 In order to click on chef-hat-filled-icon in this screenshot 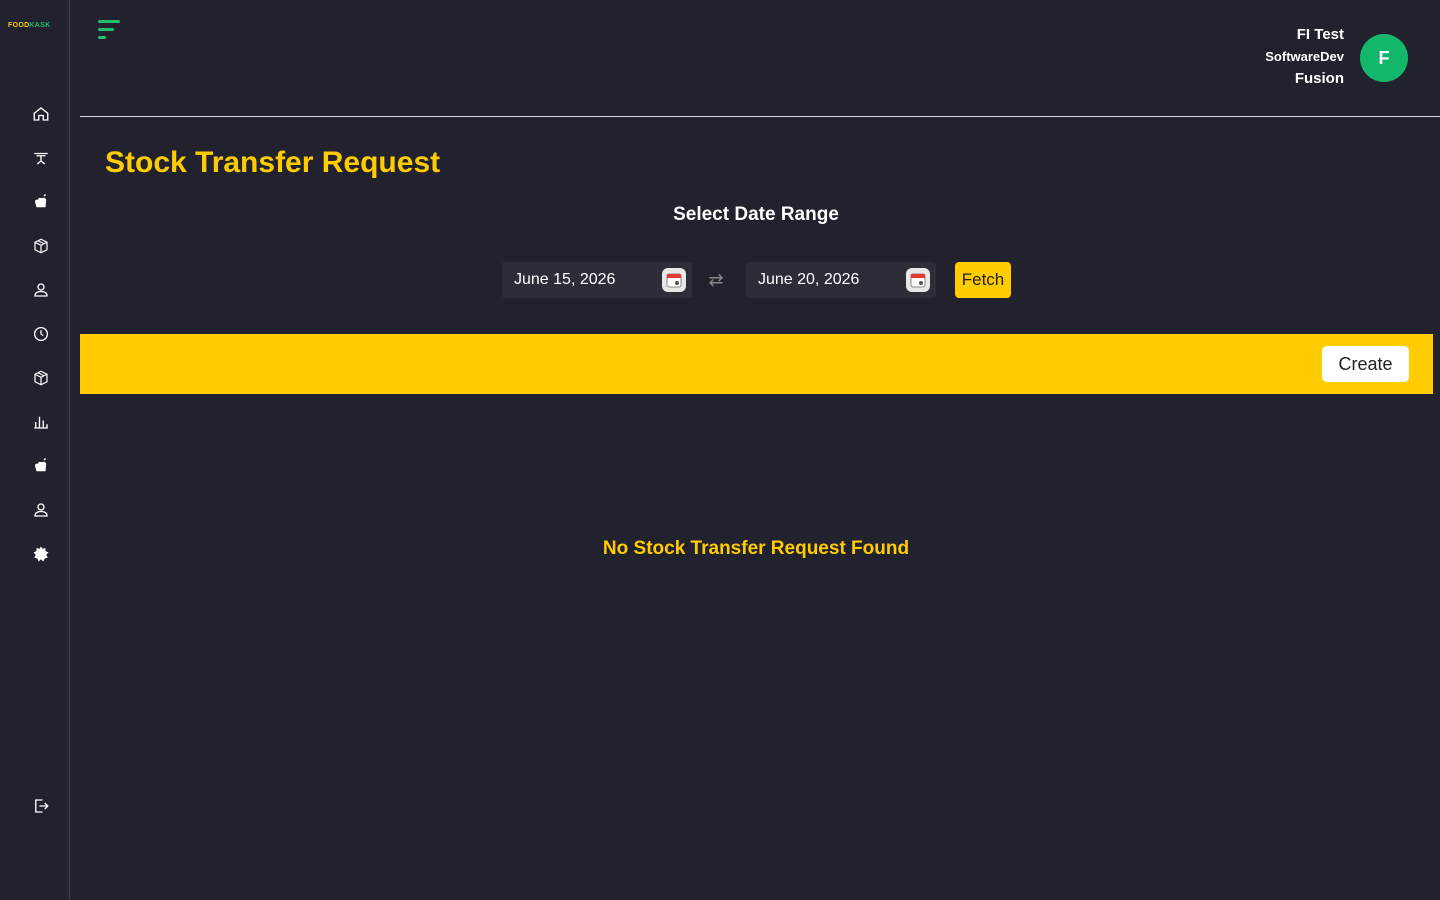, I will do `click(41, 464)`.